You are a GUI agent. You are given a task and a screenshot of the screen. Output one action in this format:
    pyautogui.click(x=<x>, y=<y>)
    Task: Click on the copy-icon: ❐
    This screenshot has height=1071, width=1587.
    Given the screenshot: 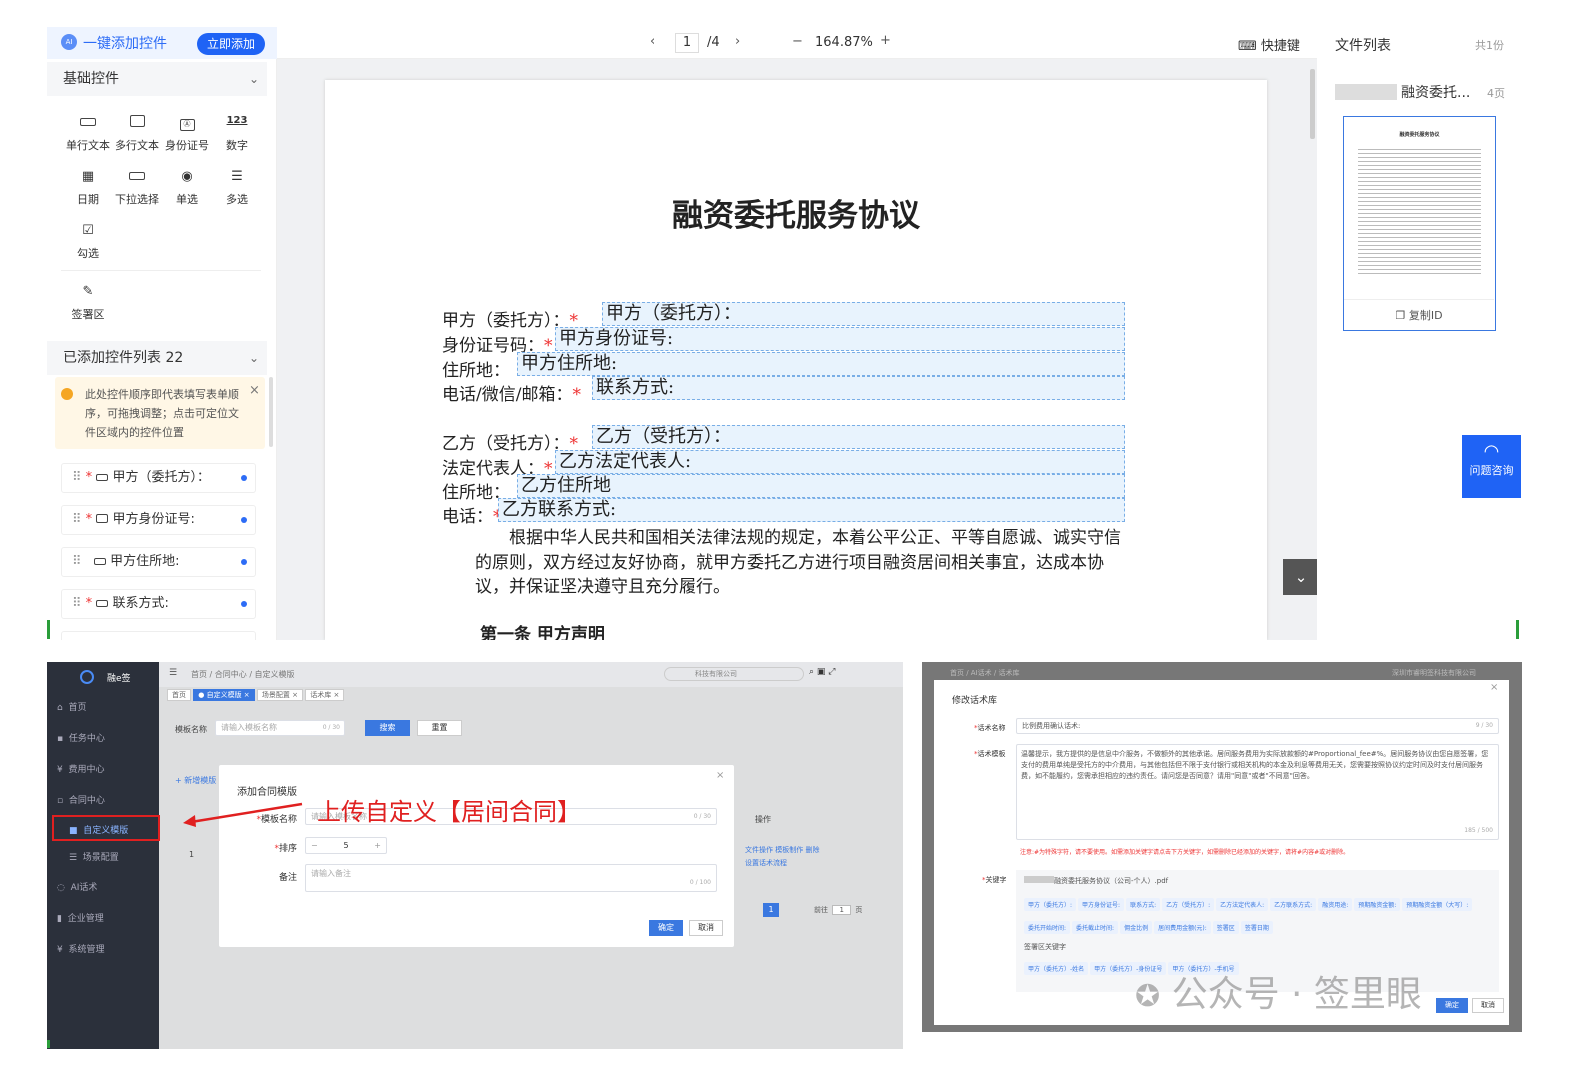 What is the action you would take?
    pyautogui.click(x=1400, y=315)
    